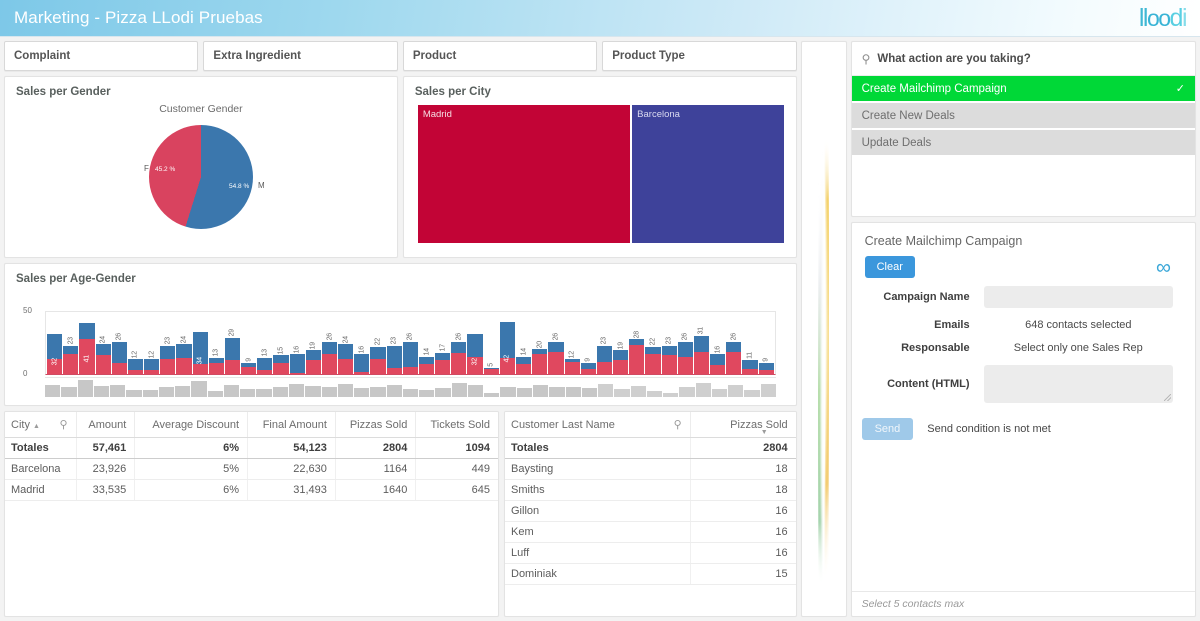 This screenshot has width=1200, height=621. Describe the element at coordinates (743, 425) in the screenshot. I see `customer-table-col-pizzas-sold: Pizzas Sold` at that location.